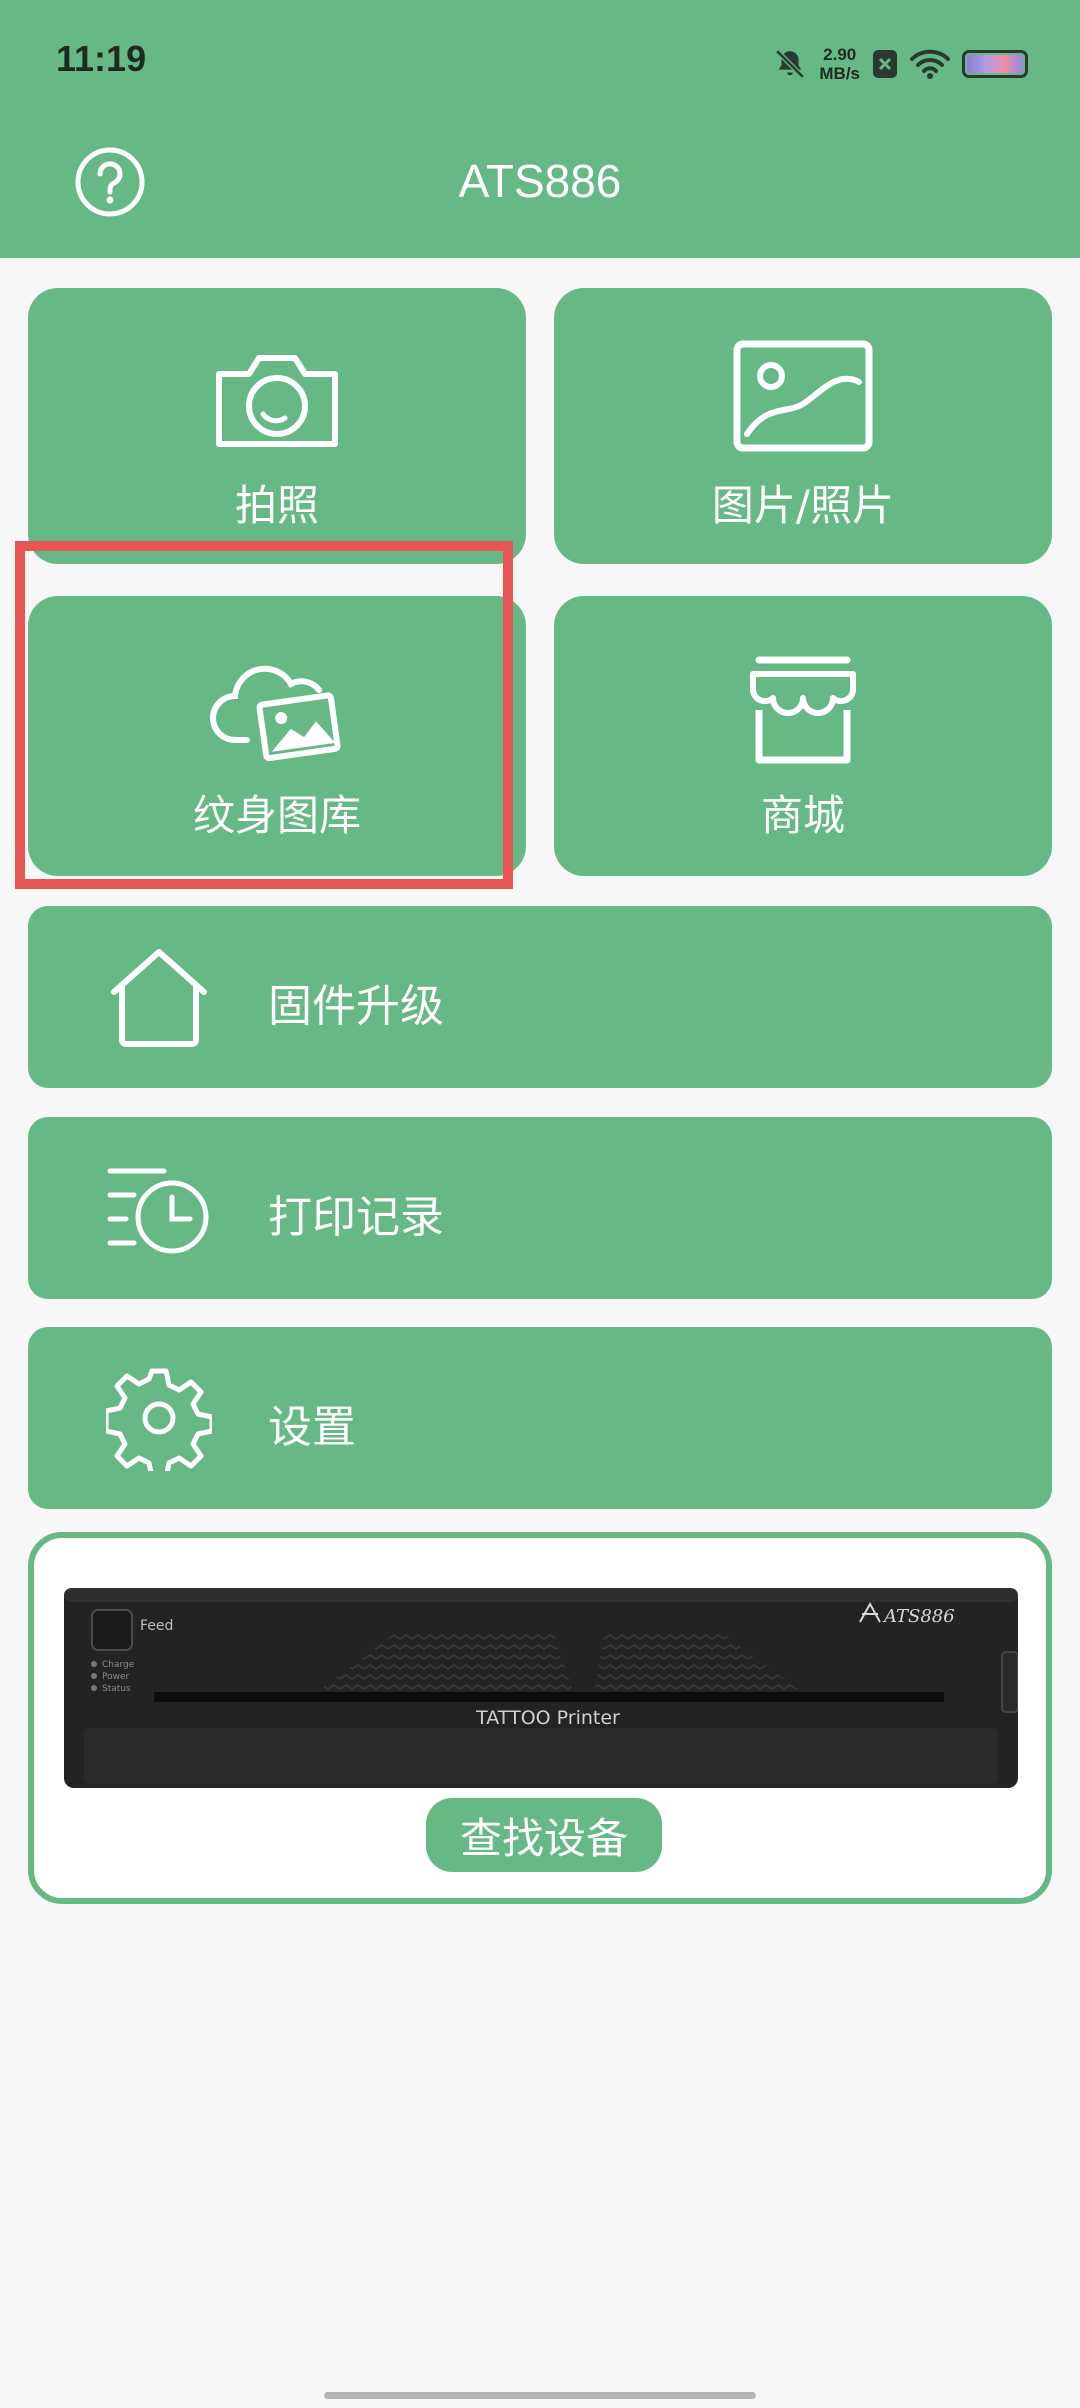  I want to click on find-device-button: 查找设备, so click(544, 1835).